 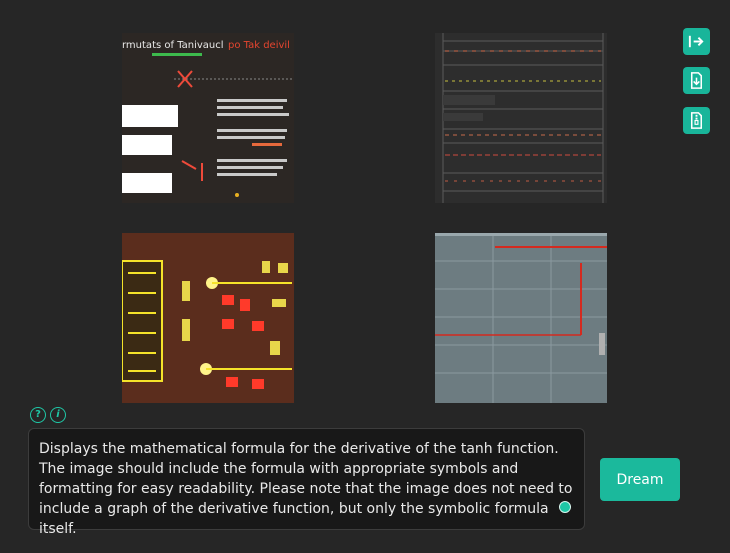 What do you see at coordinates (58, 415) in the screenshot?
I see `info-icon: i` at bounding box center [58, 415].